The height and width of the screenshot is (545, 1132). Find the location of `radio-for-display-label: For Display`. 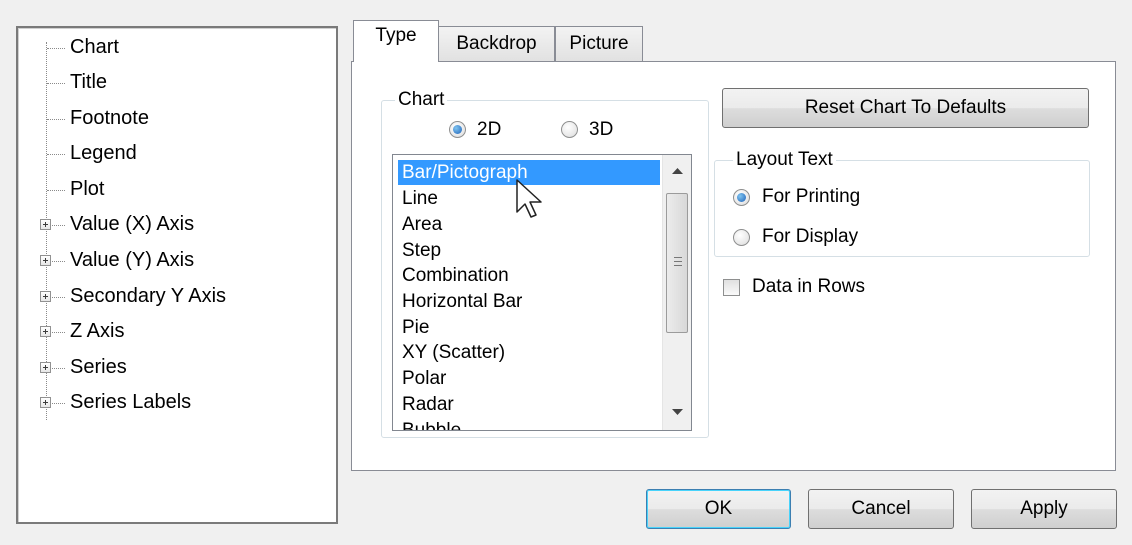

radio-for-display-label: For Display is located at coordinates (810, 236).